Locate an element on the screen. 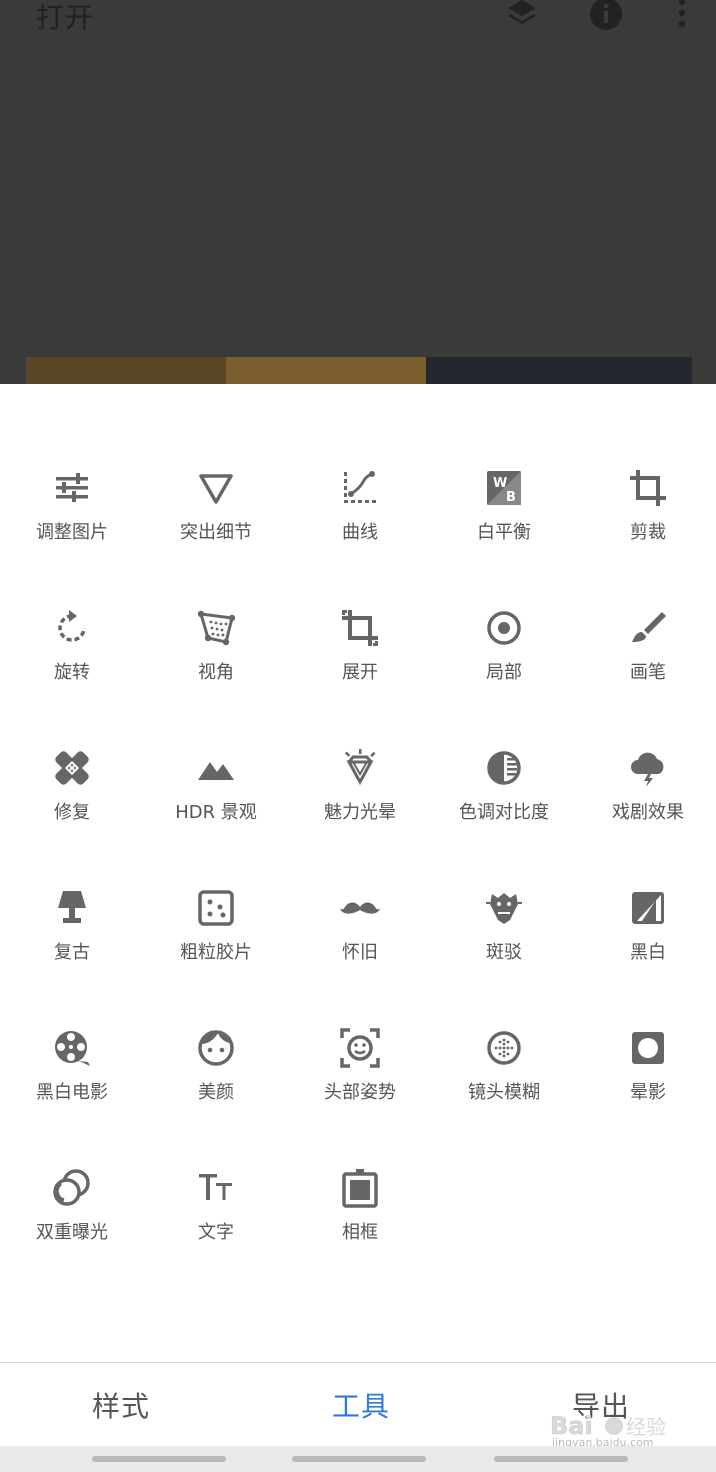 The width and height of the screenshot is (716, 1472). tool-curves: 曲线 is located at coordinates (360, 492).